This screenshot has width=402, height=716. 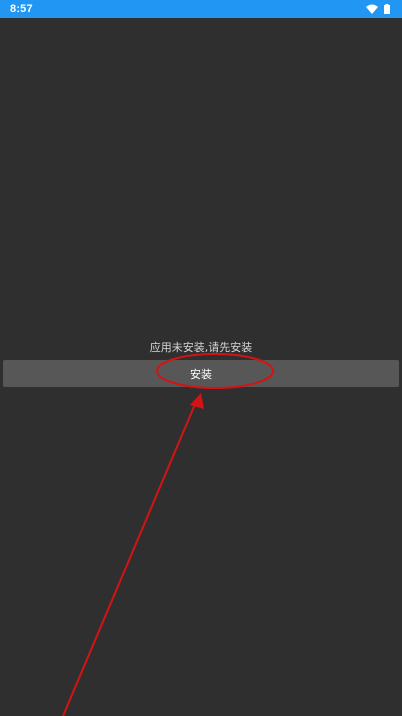 I want to click on status-bar: 8:57, so click(x=201, y=9).